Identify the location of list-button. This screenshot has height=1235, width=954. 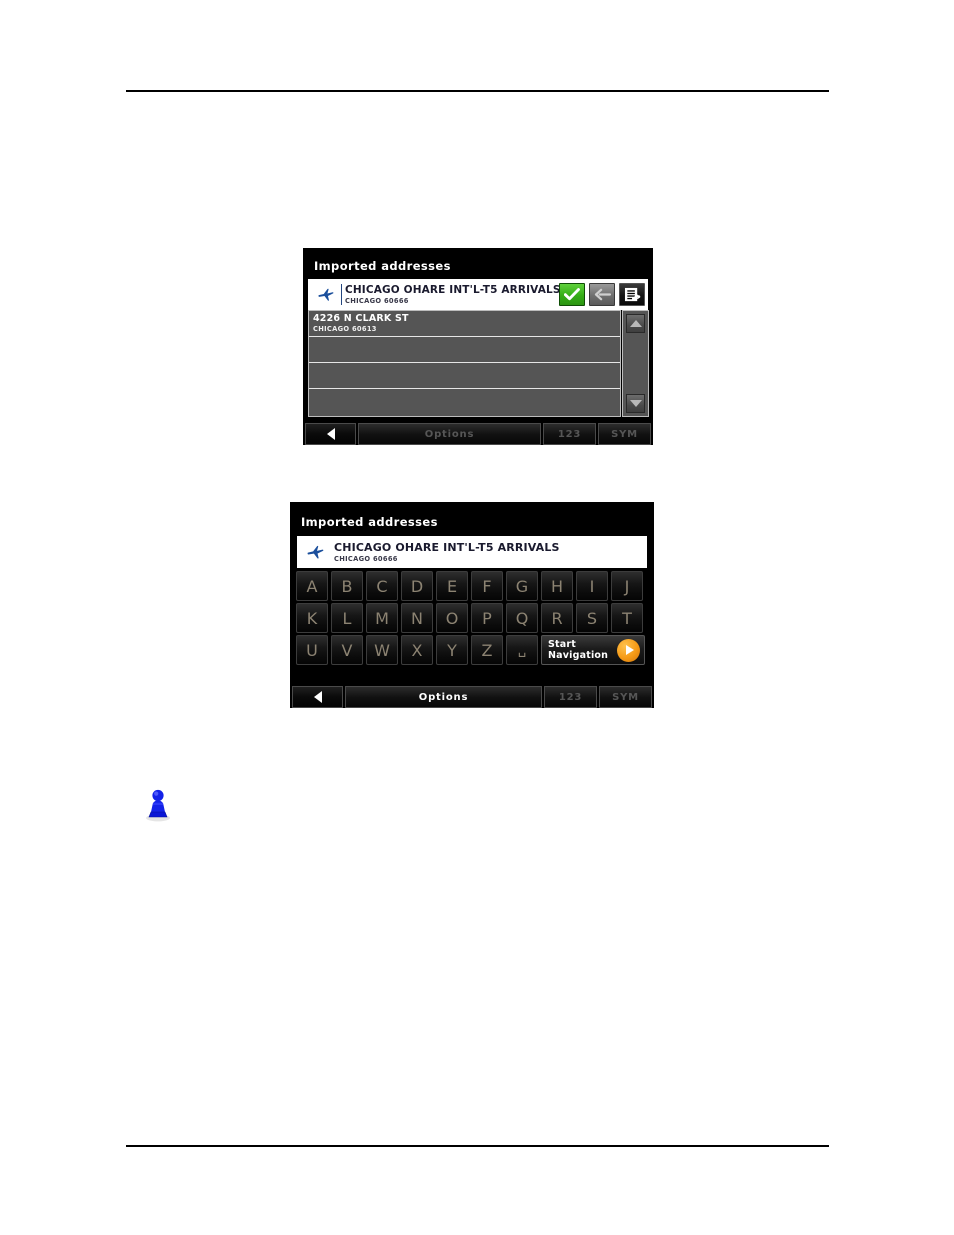
(632, 294).